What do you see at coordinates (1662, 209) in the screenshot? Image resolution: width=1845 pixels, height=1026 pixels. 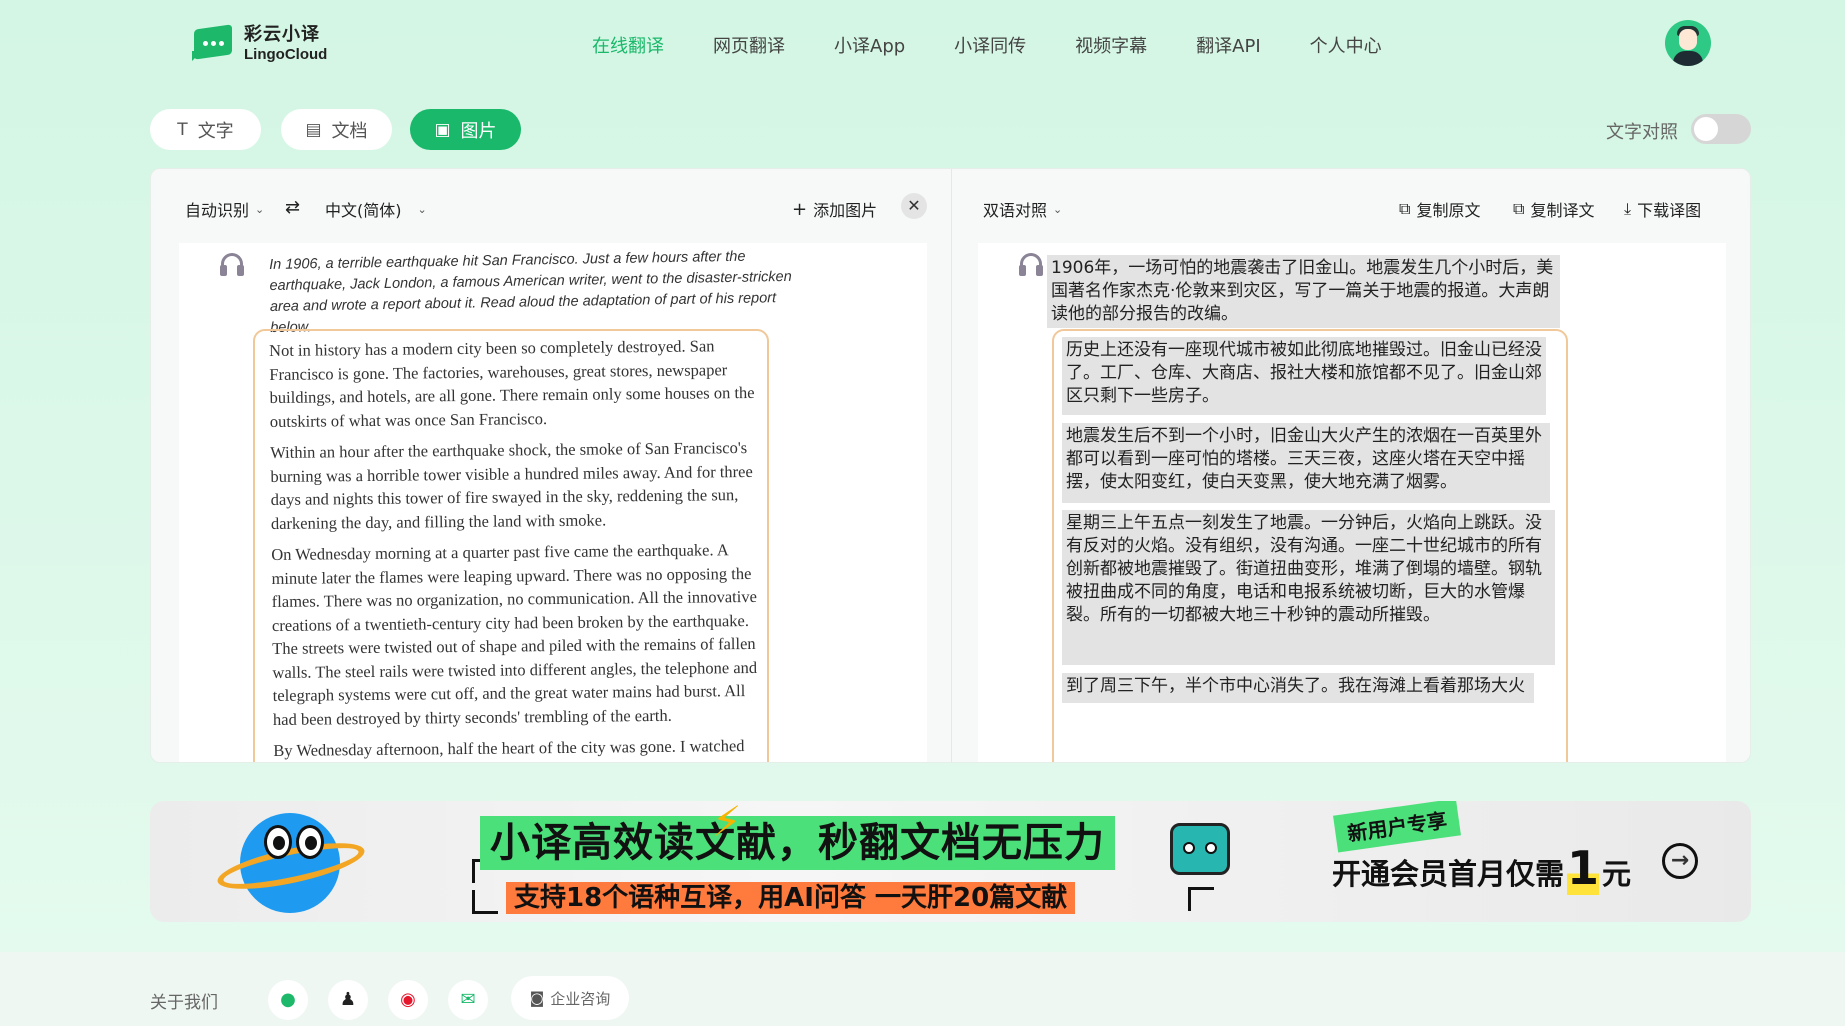 I see `download-button: ⤓ 下载译图` at bounding box center [1662, 209].